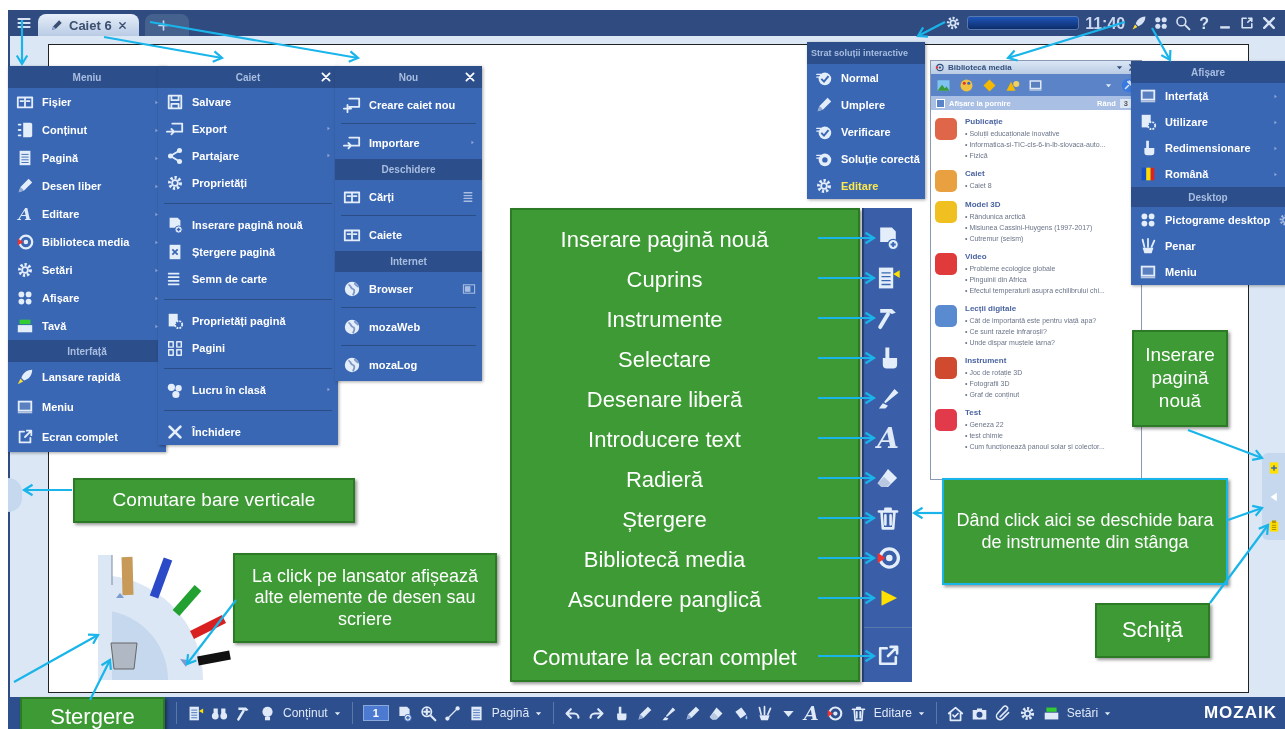 Image resolution: width=1285 pixels, height=729 pixels. I want to click on category-title: Lecții digitale, so click(1031, 309).